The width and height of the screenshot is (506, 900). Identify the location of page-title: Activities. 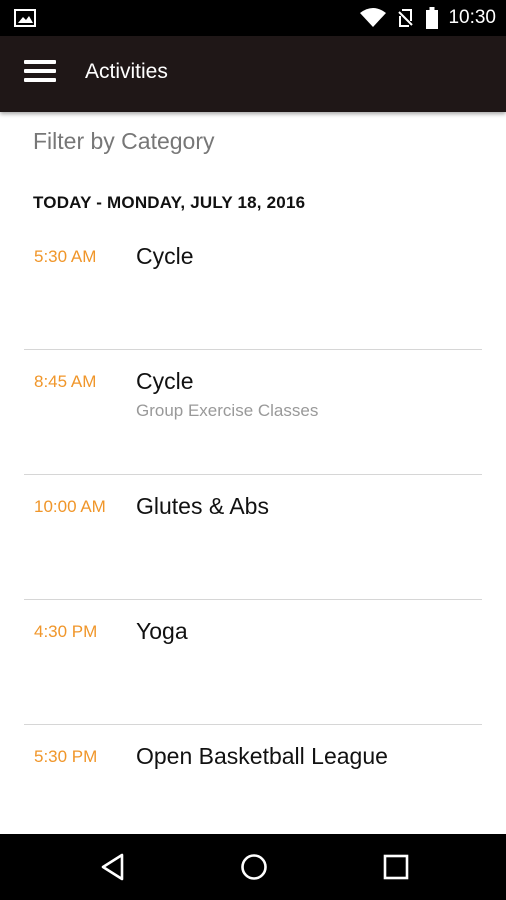
(126, 71).